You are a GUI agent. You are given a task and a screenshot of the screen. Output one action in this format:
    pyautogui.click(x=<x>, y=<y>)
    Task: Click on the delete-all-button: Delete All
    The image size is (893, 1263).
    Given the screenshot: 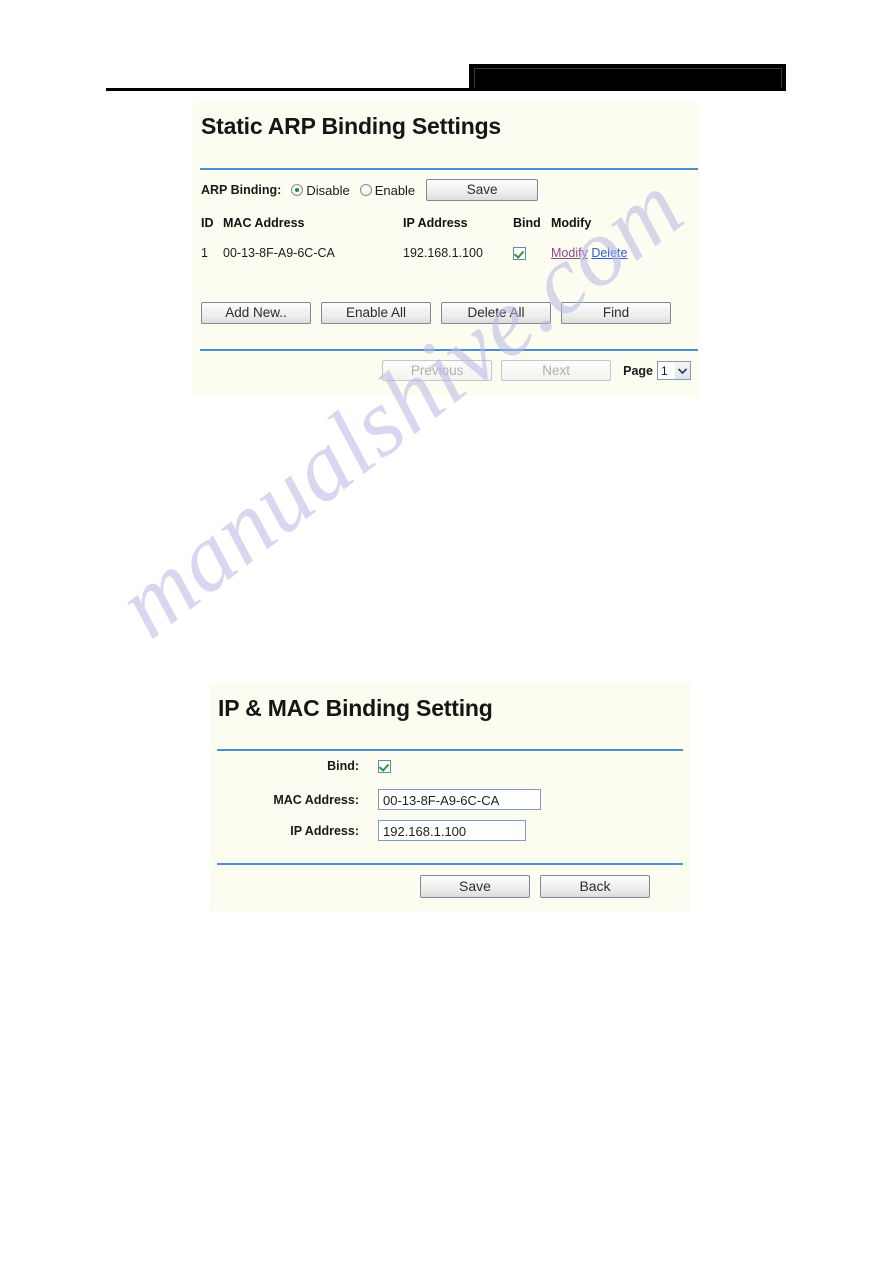 What is the action you would take?
    pyautogui.click(x=496, y=313)
    